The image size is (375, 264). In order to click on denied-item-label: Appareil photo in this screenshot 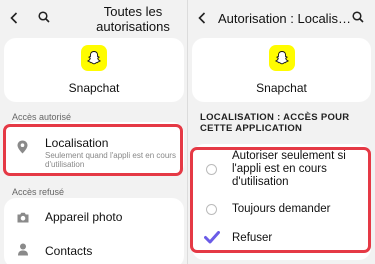, I will do `click(84, 217)`.